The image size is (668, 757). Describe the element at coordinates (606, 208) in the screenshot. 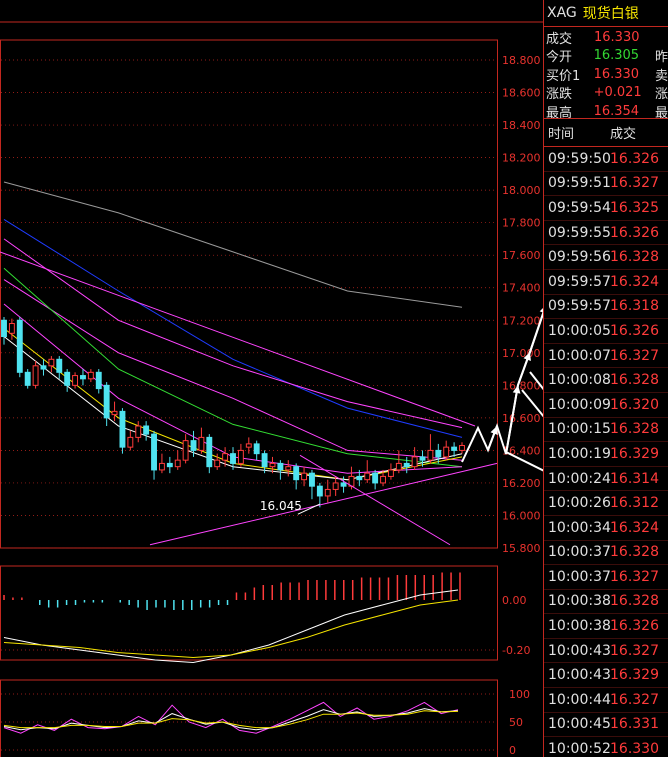

I see `tick-row: 09:59:54 16.325` at that location.